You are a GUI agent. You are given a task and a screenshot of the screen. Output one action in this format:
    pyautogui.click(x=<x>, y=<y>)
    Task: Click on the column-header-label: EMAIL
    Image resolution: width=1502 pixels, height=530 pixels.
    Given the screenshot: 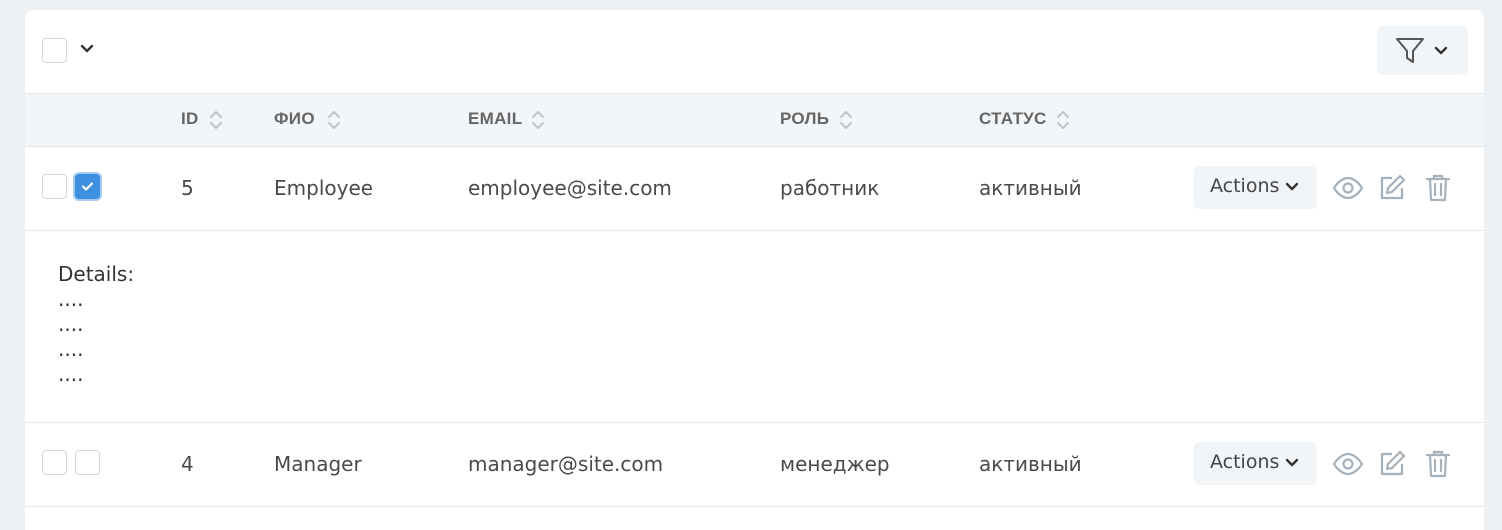 What is the action you would take?
    pyautogui.click(x=495, y=118)
    